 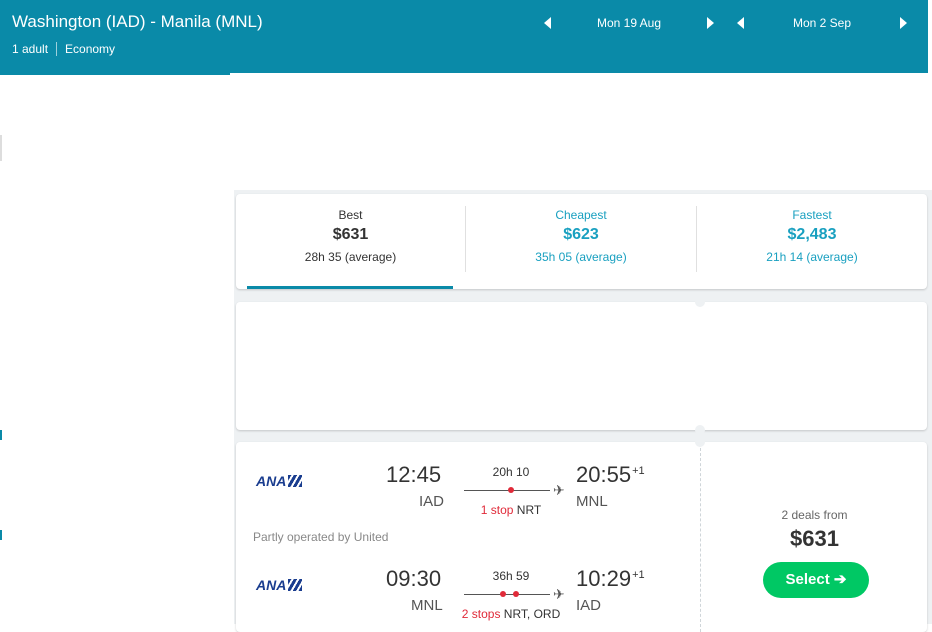 I want to click on tab-fastest-label: Fastest, so click(x=812, y=215).